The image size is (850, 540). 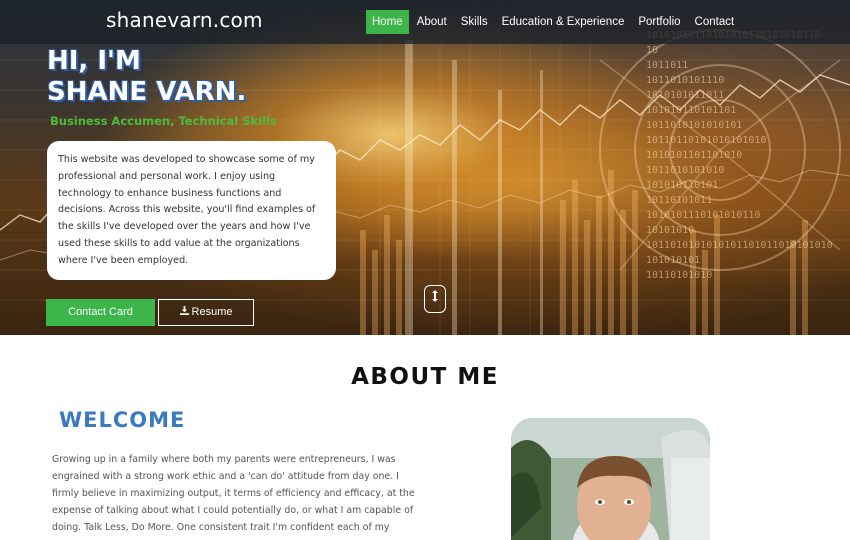 What do you see at coordinates (694, 155) in the screenshot?
I see `binary-text: 1010101101101010` at bounding box center [694, 155].